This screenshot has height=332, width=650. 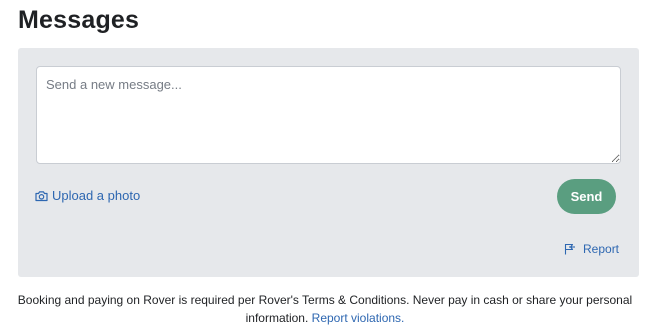 What do you see at coordinates (570, 249) in the screenshot?
I see `flag-icon` at bounding box center [570, 249].